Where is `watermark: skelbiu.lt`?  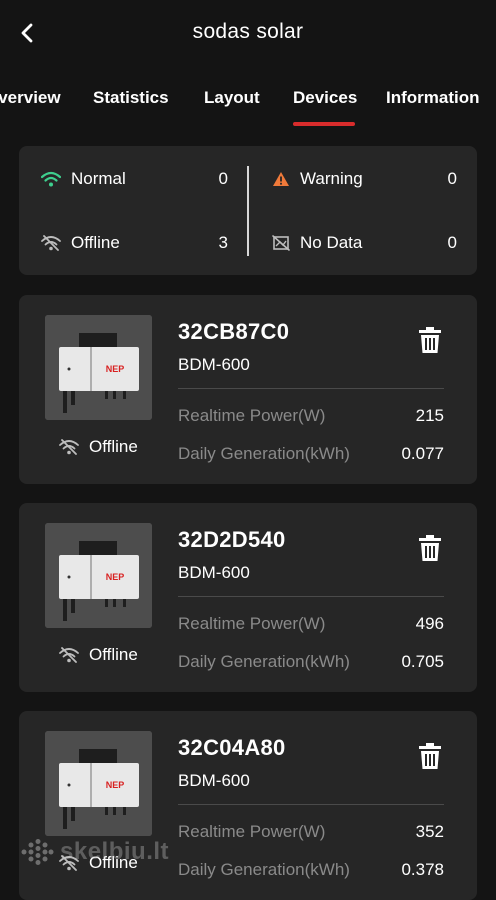
watermark: skelbiu.lt is located at coordinates (94, 852).